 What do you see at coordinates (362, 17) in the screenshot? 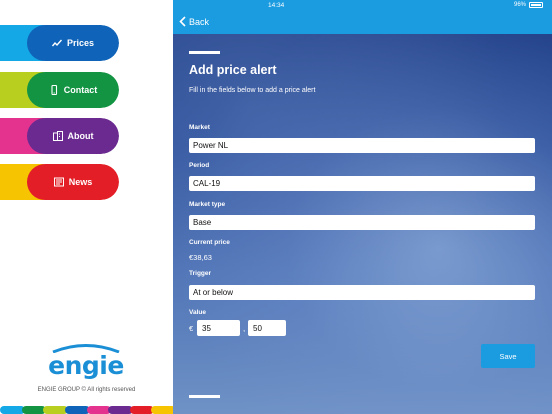
I see `top-bar: 14:34 96% Back` at bounding box center [362, 17].